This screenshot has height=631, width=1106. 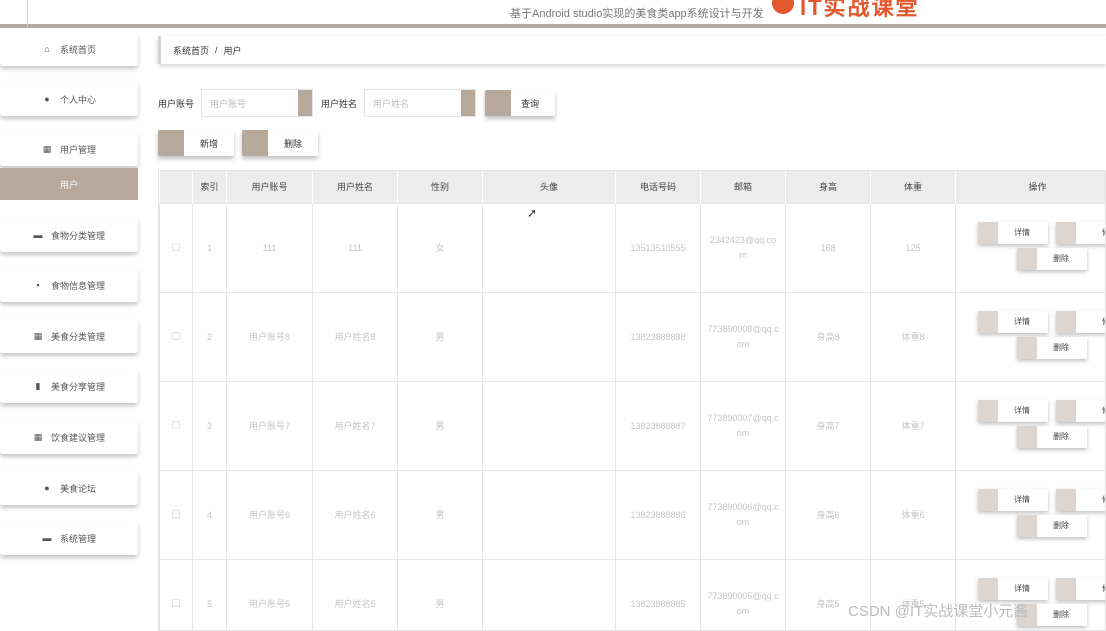 What do you see at coordinates (355, 336) in the screenshot?
I see `cell-name: 用户姓名8` at bounding box center [355, 336].